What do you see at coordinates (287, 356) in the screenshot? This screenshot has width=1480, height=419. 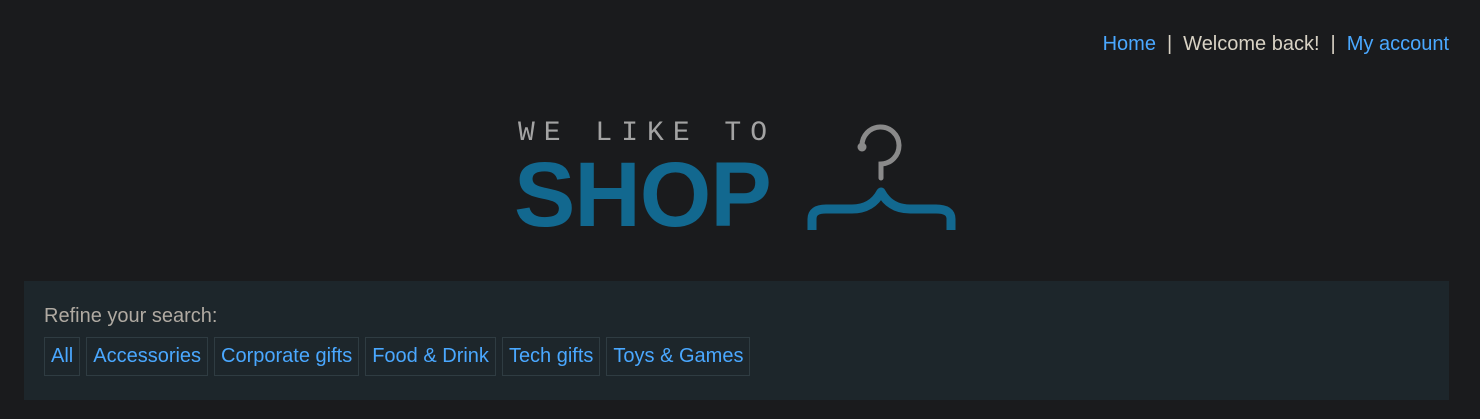 I see `filter-corporate-gifts: Corporate gifts` at bounding box center [287, 356].